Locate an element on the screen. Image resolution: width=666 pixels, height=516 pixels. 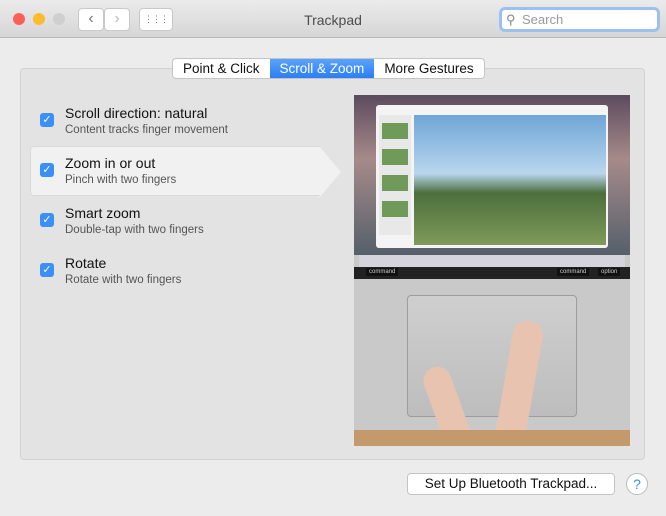
option-zoom-in-out: ✓ Zoom in or out Pinch with two fingers is located at coordinates (175, 171).